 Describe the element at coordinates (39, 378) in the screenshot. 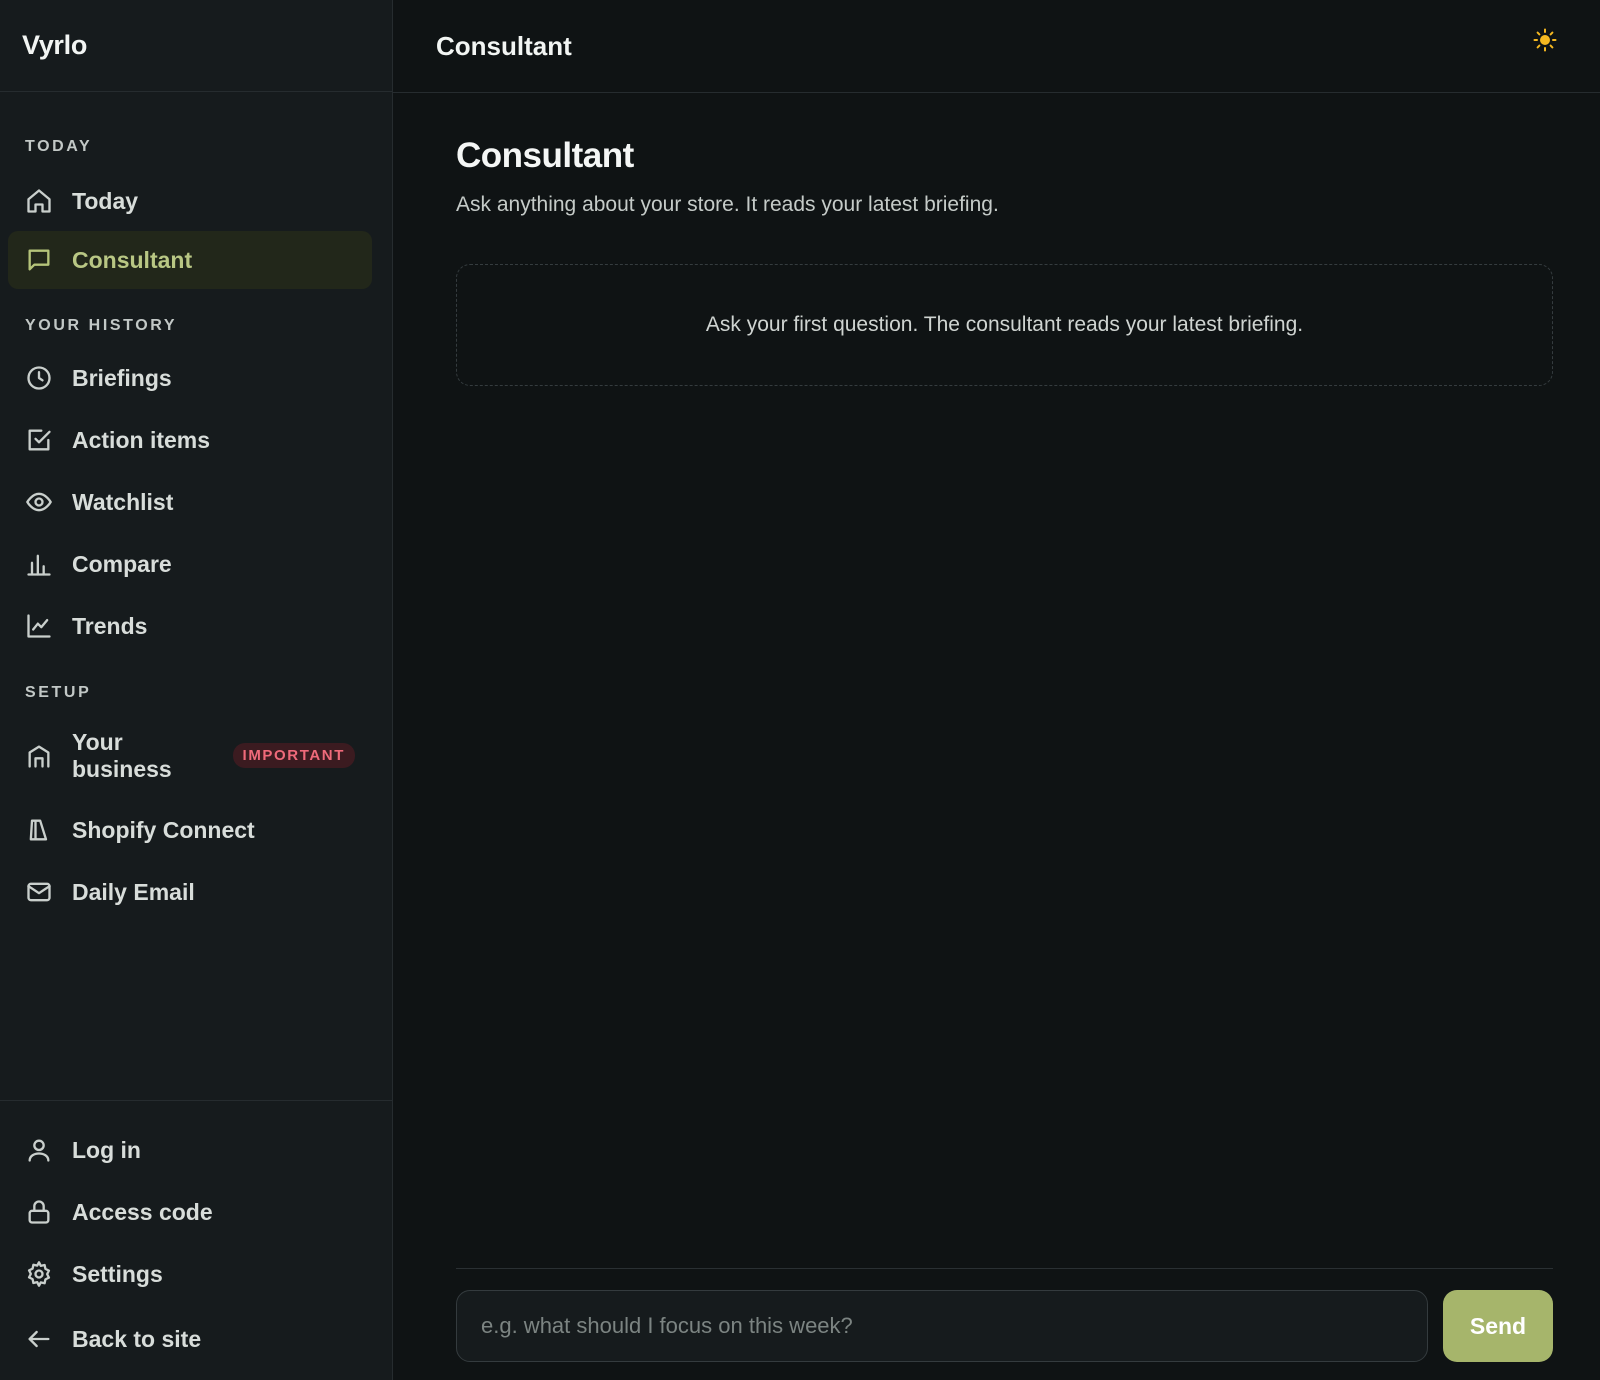

I see `clock-icon` at that location.